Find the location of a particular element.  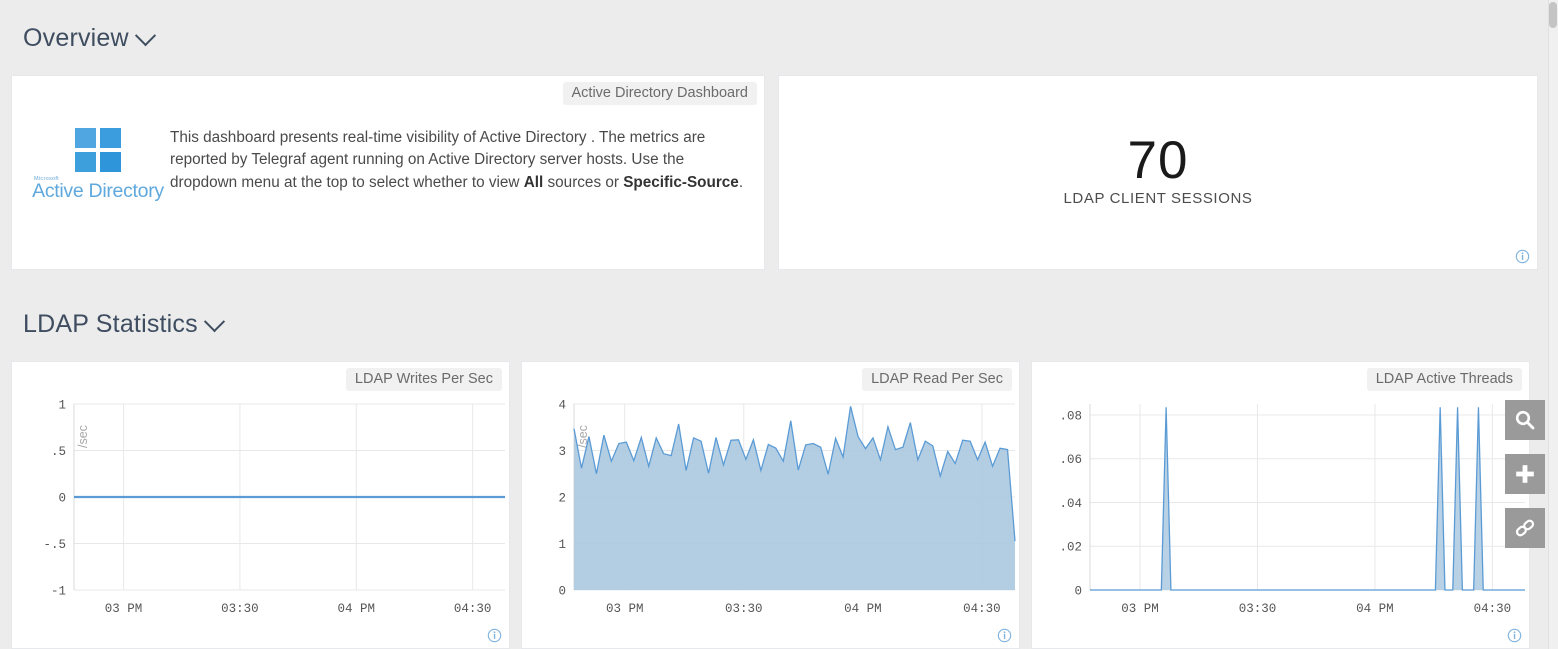

svg-text: .5 is located at coordinates (58, 452).